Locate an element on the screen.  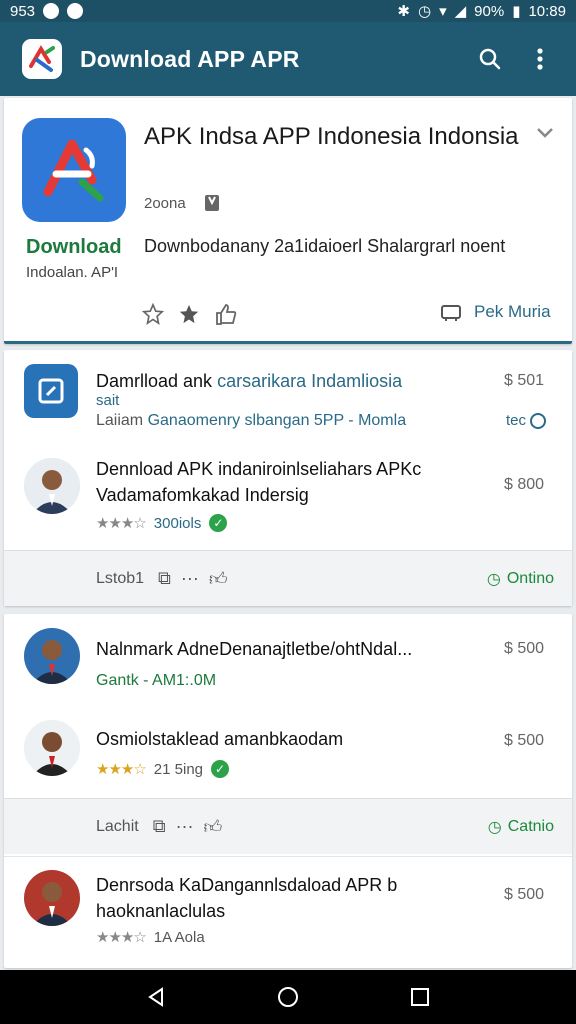
footer-label: Lstob1 is located at coordinates (120, 578).